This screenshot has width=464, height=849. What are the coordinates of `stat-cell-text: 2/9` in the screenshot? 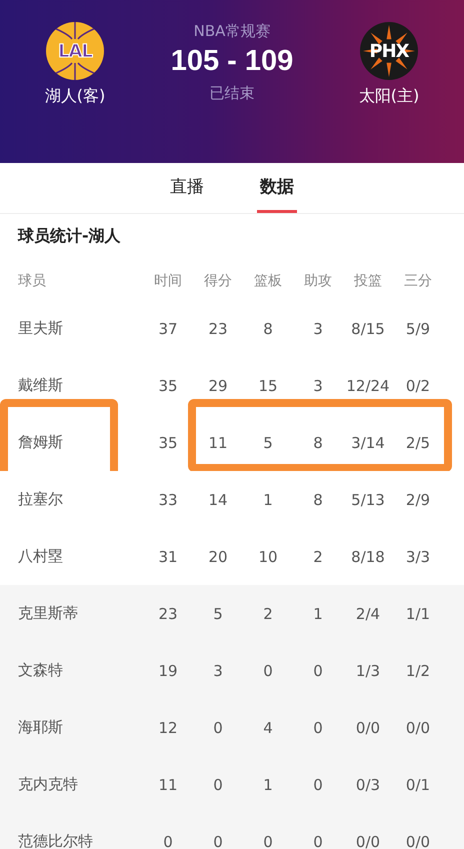 It's located at (418, 499).